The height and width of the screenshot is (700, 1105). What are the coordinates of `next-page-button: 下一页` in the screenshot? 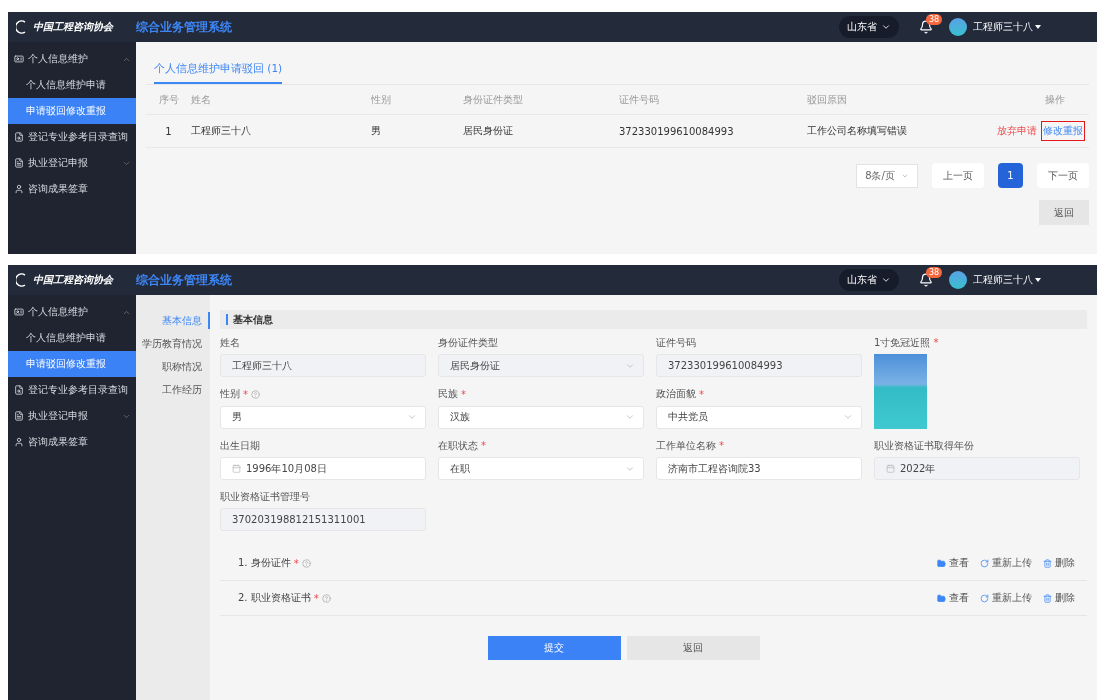 It's located at (1063, 175).